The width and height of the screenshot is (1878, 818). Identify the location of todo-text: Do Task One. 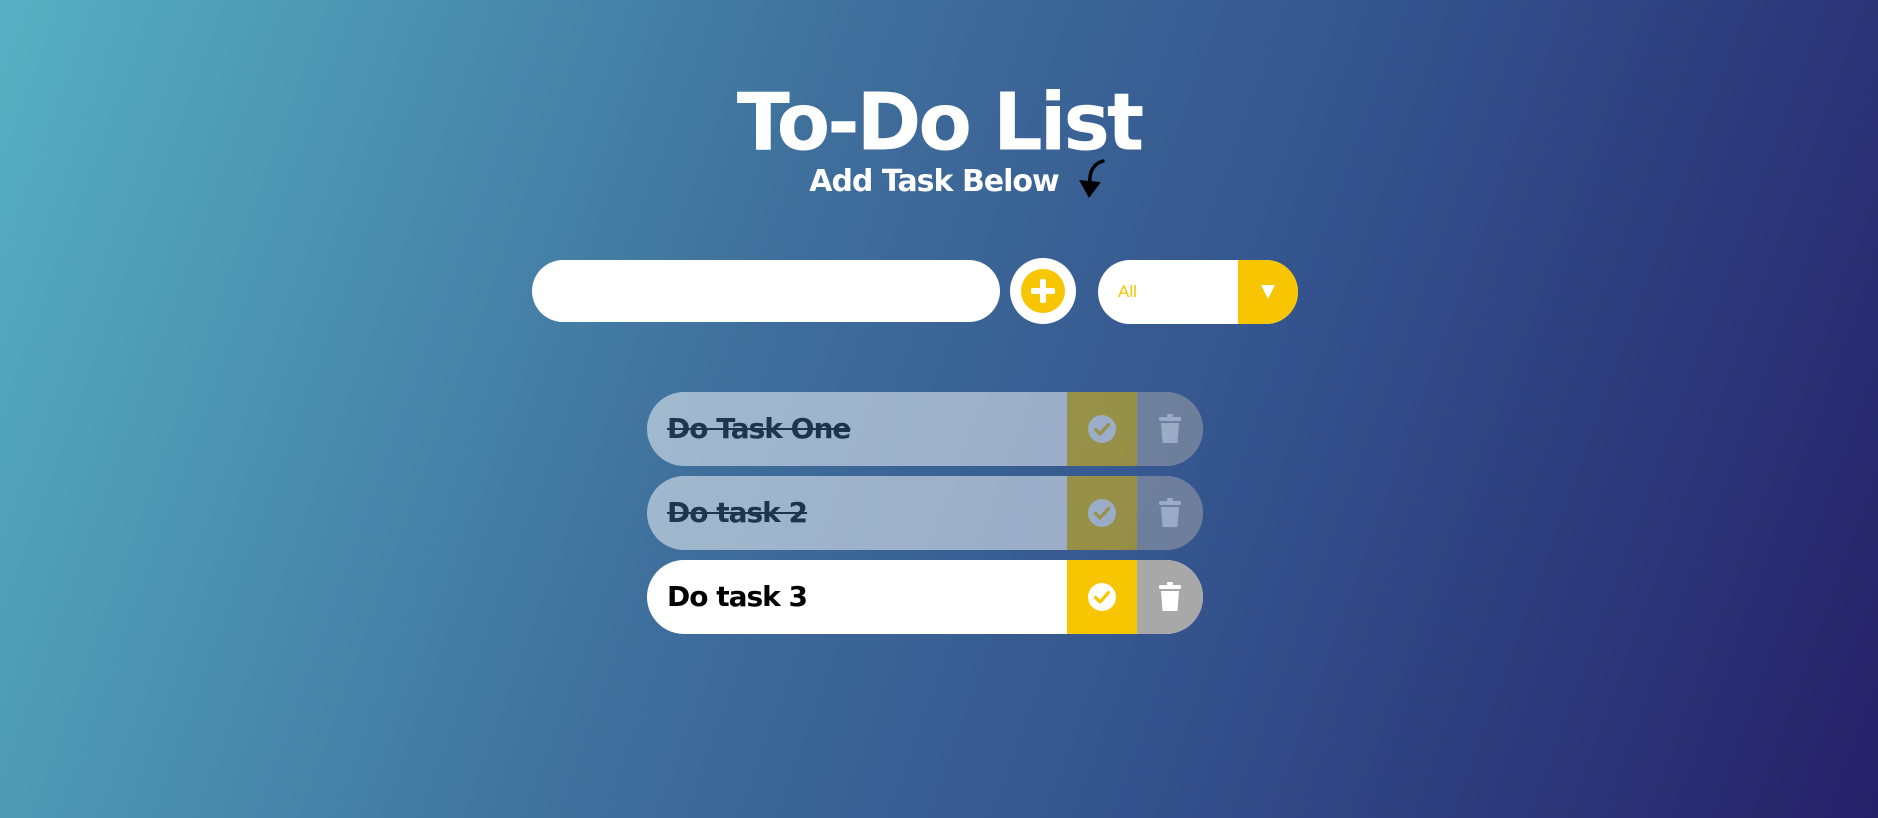
(759, 428).